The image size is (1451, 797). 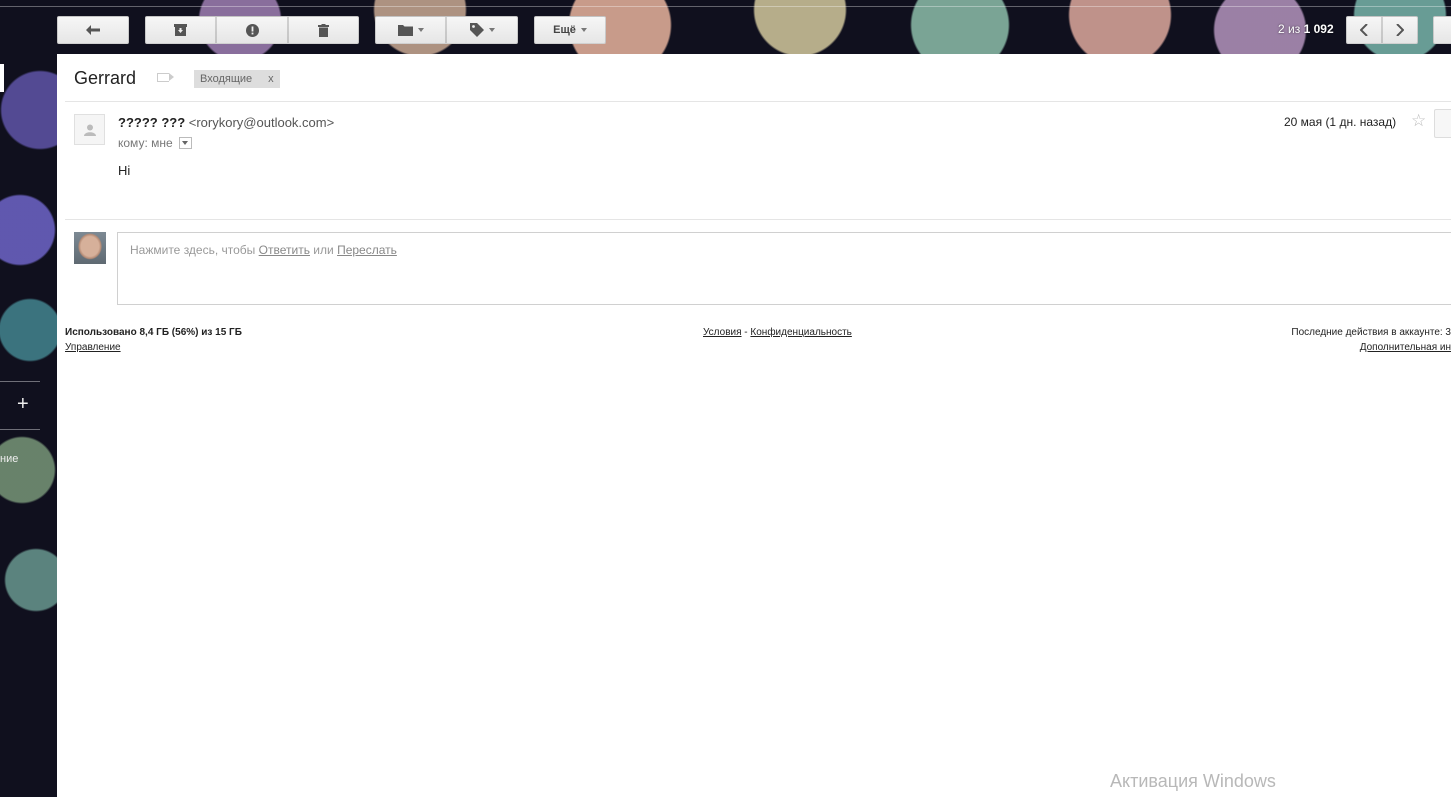 I want to click on move-to-button, so click(x=410, y=30).